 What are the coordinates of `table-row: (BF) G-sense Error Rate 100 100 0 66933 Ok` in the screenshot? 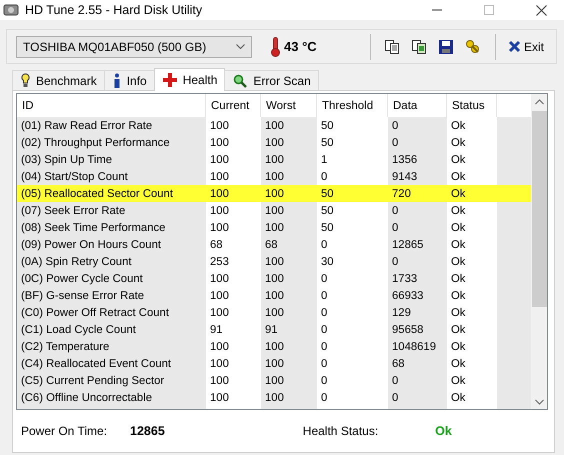 It's located at (274, 295).